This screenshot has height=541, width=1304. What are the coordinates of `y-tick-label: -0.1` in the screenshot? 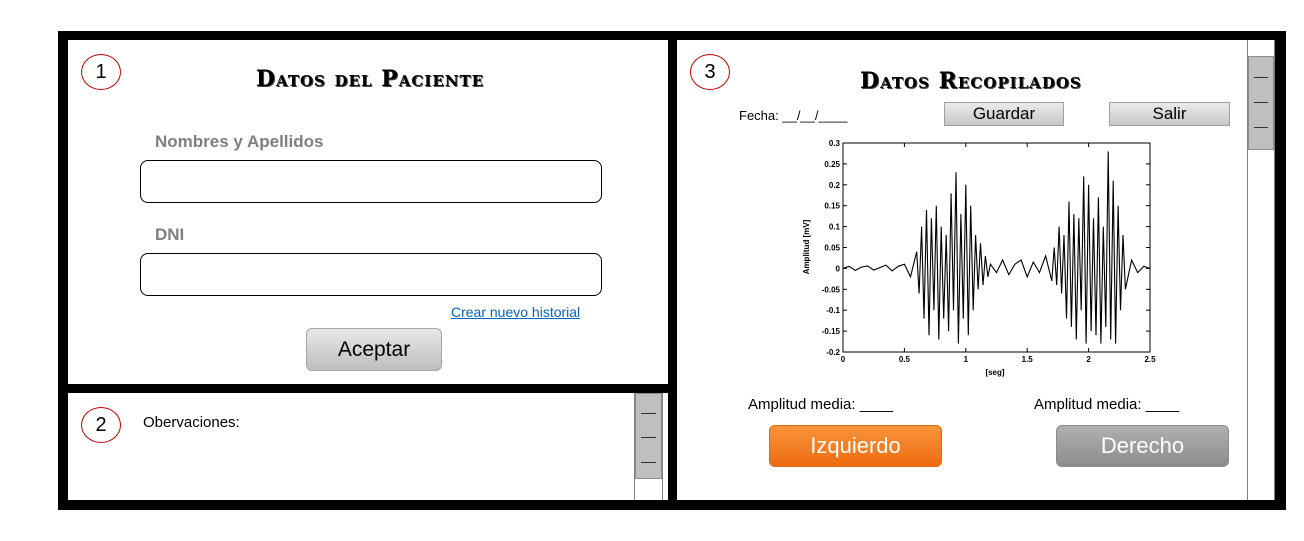 It's located at (833, 310).